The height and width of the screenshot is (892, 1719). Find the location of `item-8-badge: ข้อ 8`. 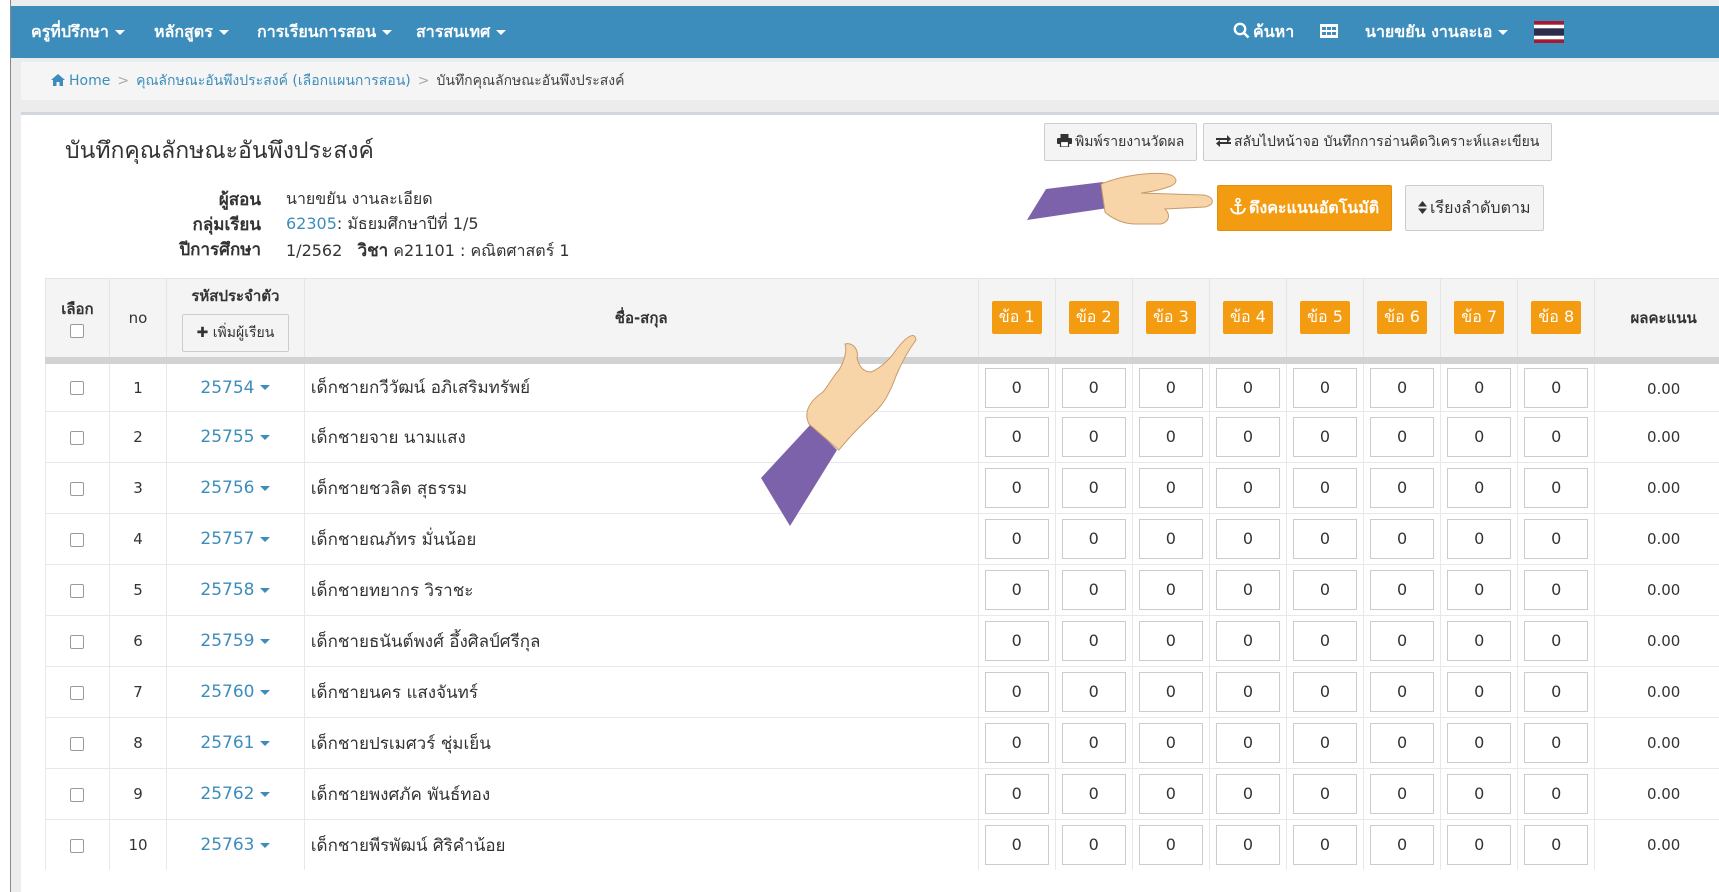

item-8-badge: ข้อ 8 is located at coordinates (1556, 317).